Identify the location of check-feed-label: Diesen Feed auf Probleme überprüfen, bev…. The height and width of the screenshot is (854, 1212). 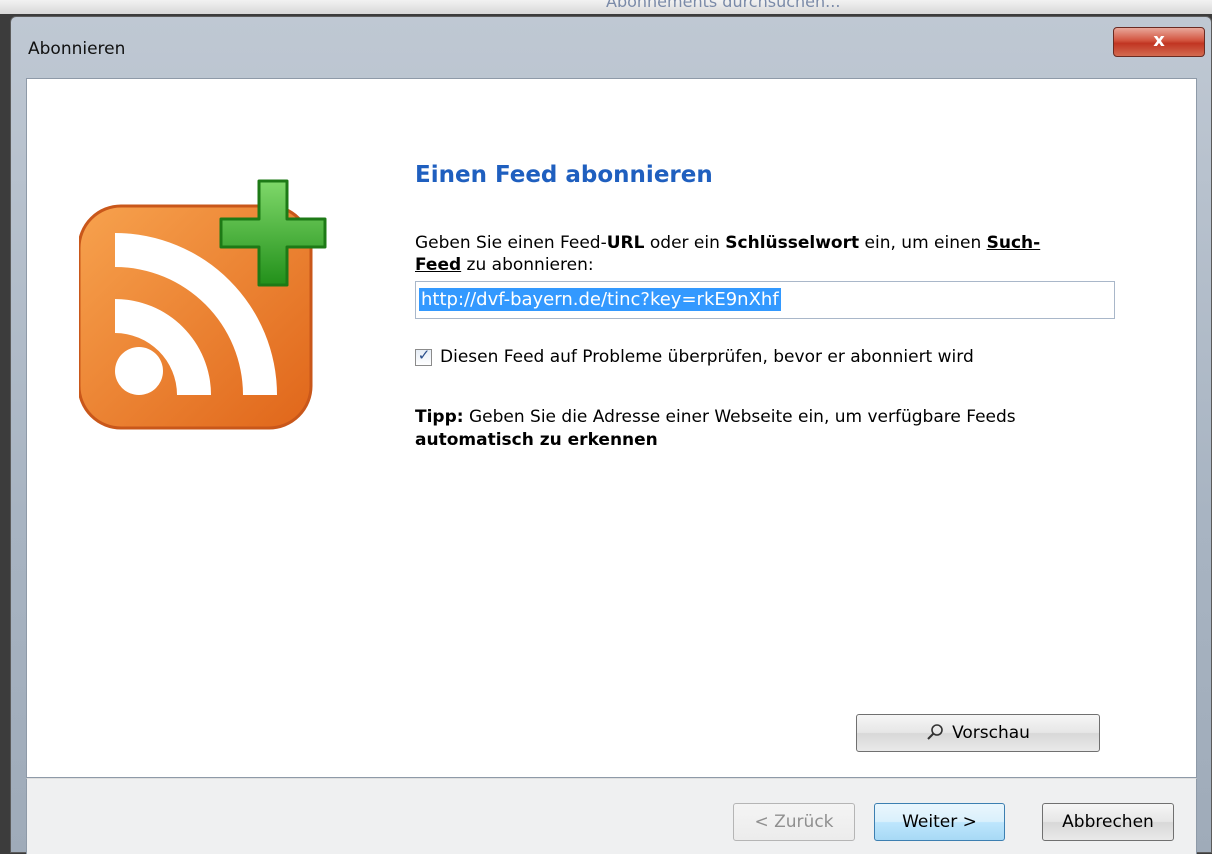
(707, 357).